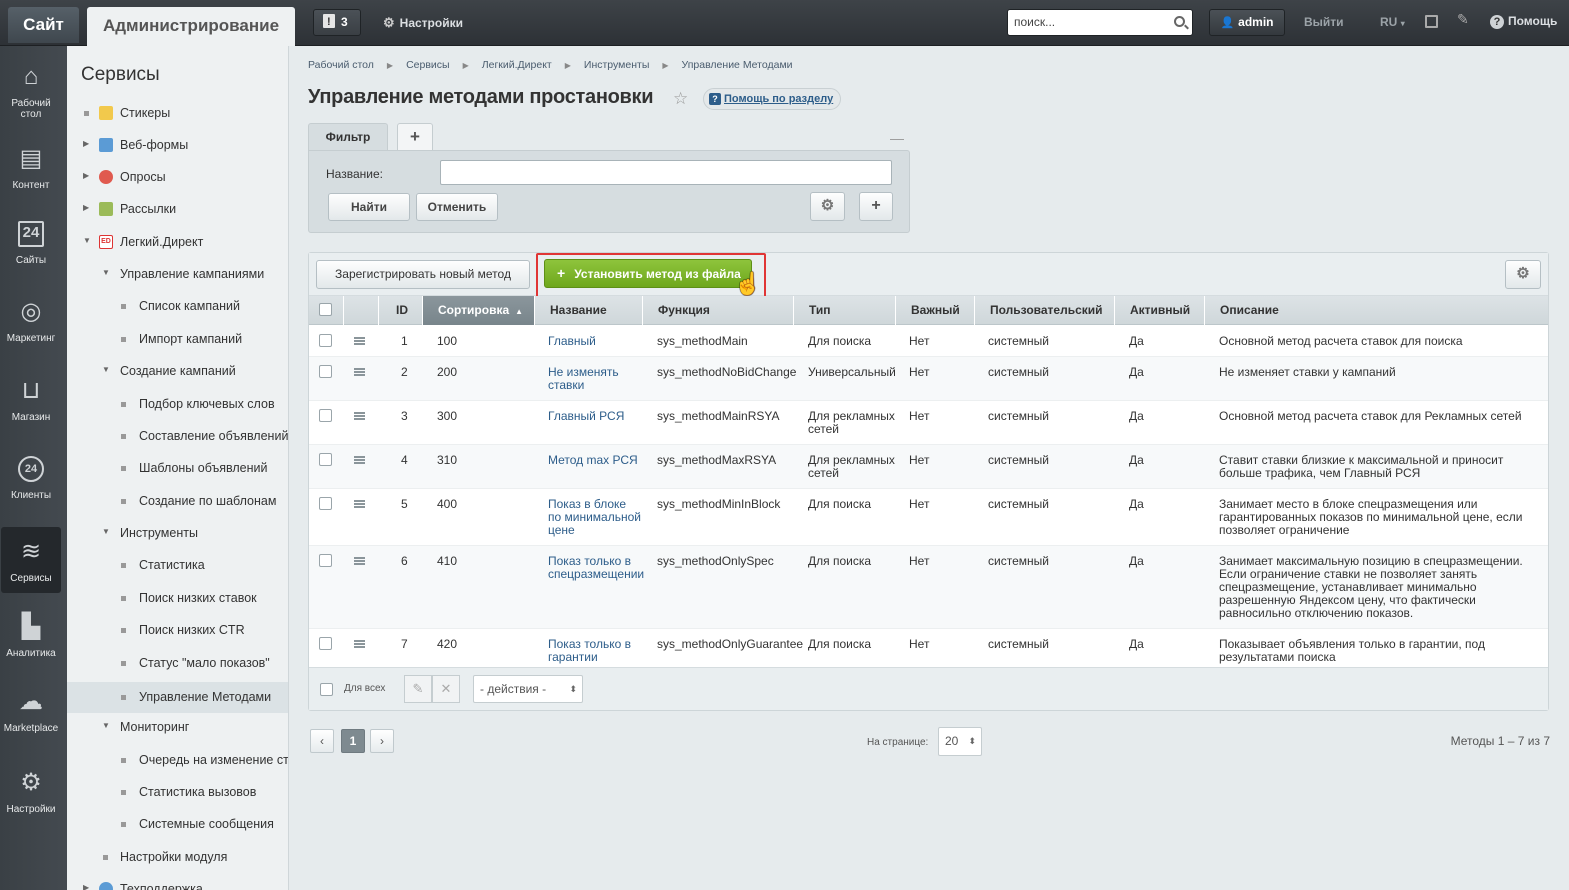 This screenshot has width=1569, height=890. I want to click on sidebar-item-ad-composition: Составление объявлений, so click(177, 437).